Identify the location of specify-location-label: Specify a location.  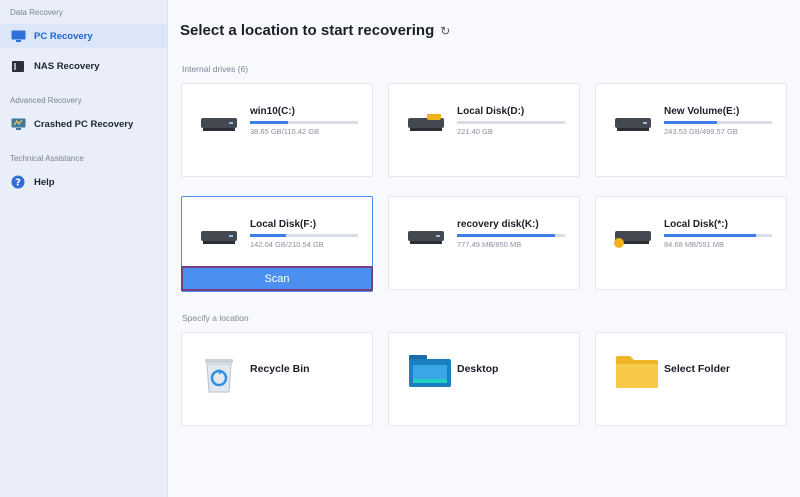
(215, 318).